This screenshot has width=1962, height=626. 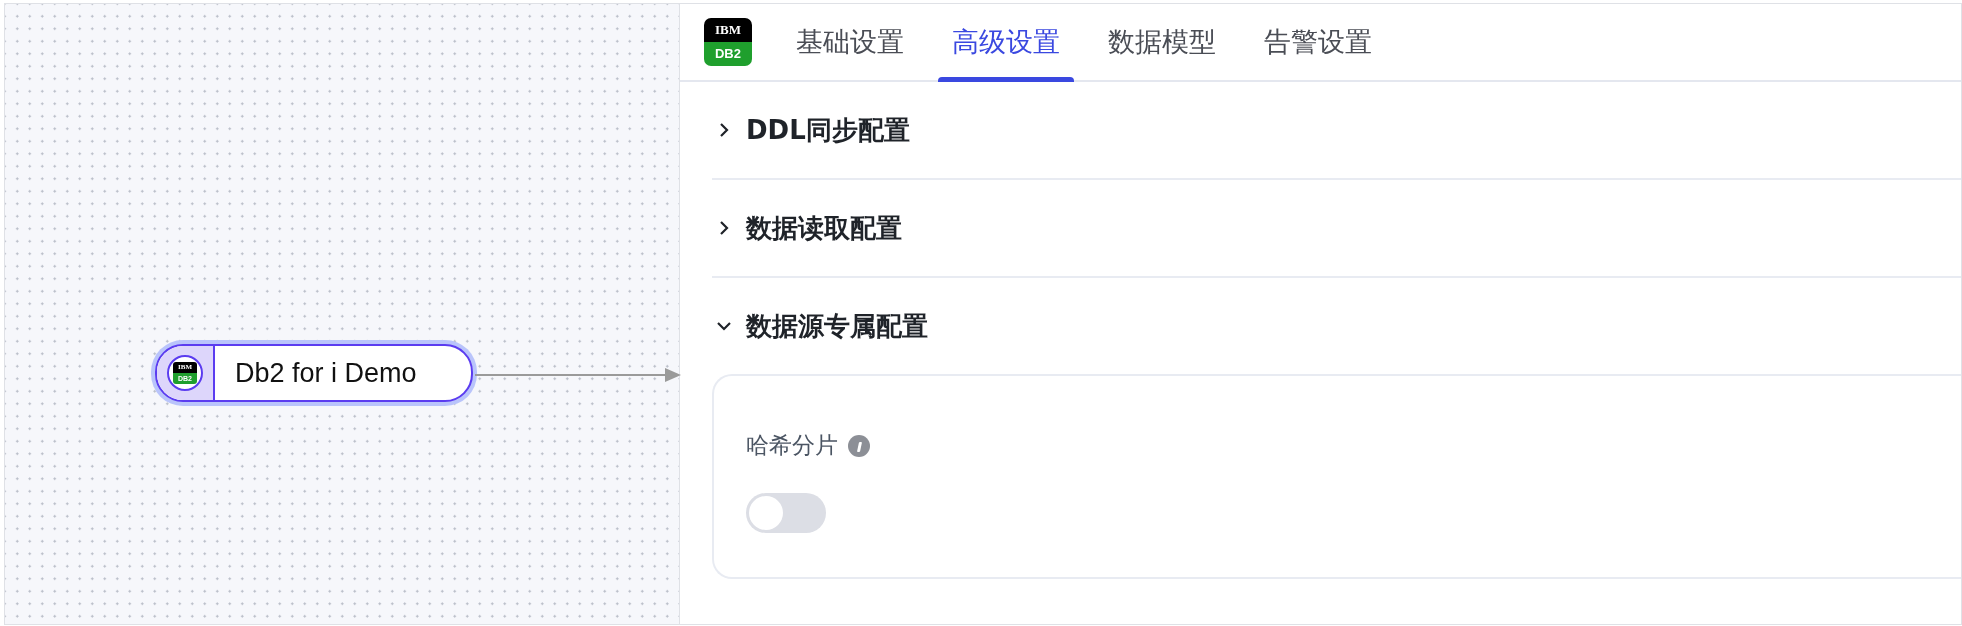 What do you see at coordinates (786, 513) in the screenshot?
I see `toggle-switch` at bounding box center [786, 513].